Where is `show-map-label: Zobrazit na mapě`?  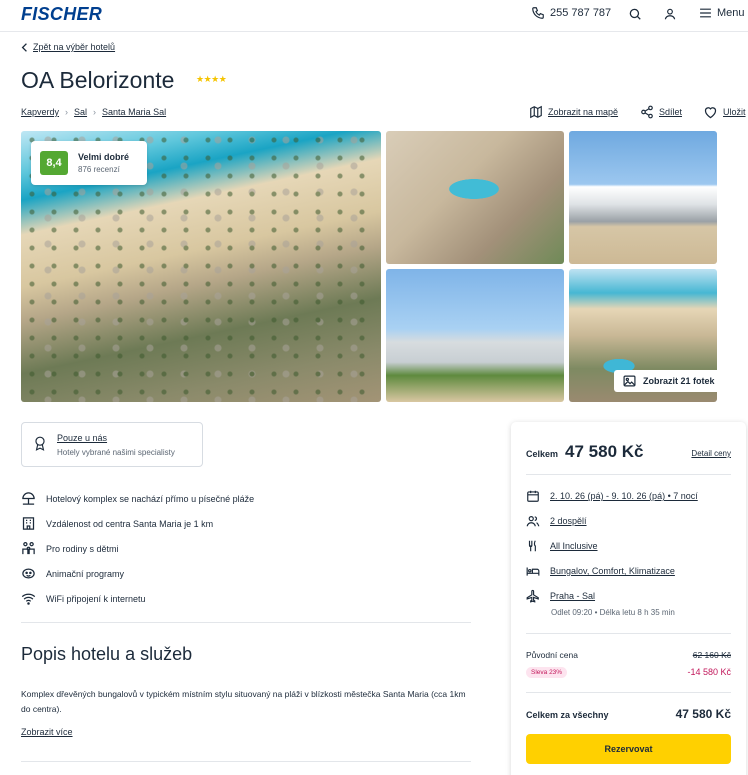
show-map-label: Zobrazit na mapě is located at coordinates (583, 112).